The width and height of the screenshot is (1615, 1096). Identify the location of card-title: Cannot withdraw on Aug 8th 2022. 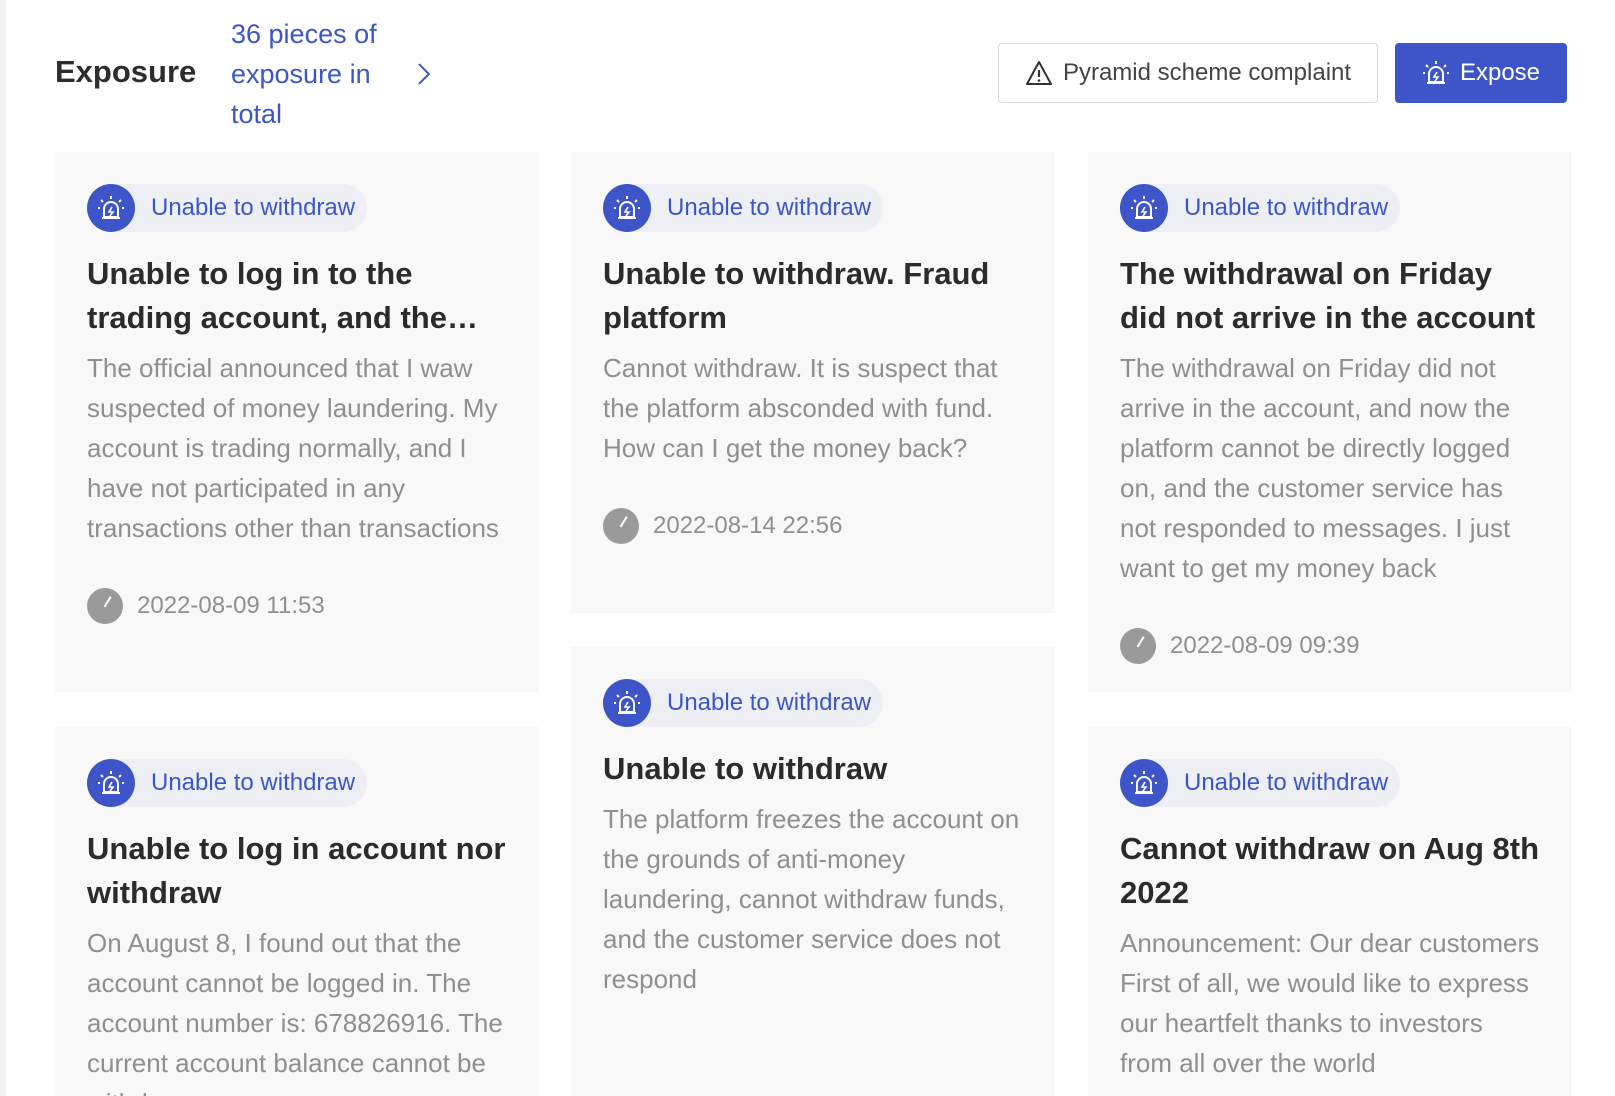
(1330, 870).